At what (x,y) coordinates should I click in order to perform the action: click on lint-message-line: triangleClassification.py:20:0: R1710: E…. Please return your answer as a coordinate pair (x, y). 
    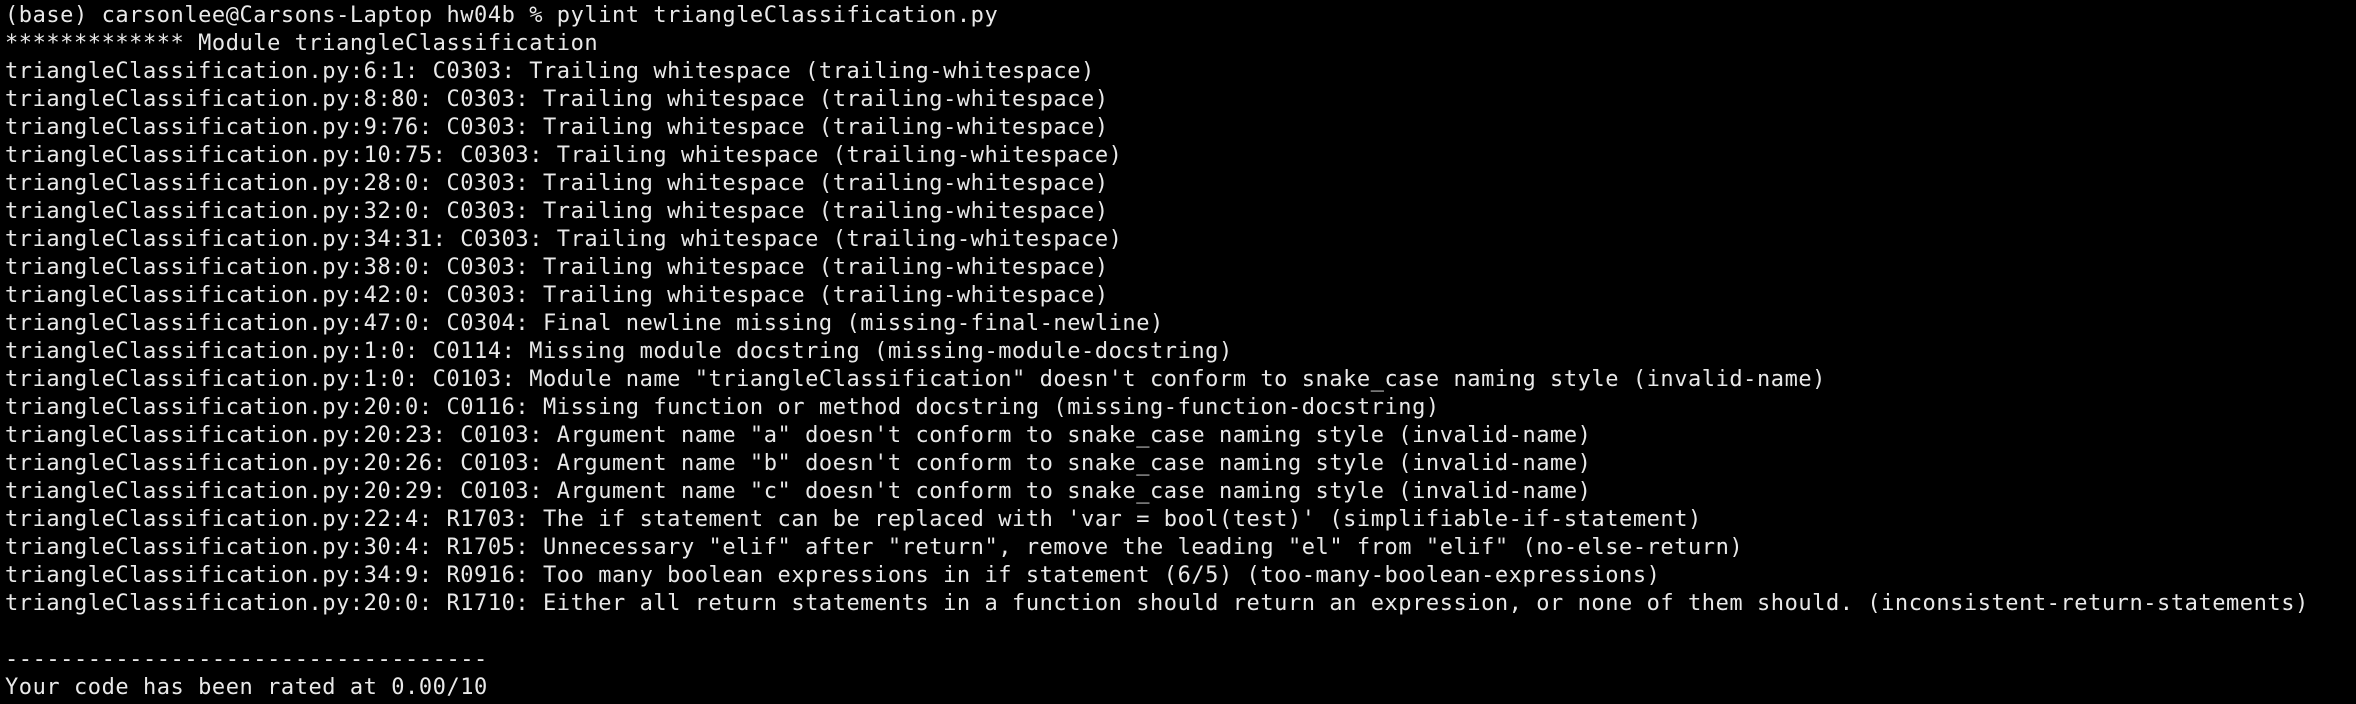
    Looking at the image, I should click on (1157, 603).